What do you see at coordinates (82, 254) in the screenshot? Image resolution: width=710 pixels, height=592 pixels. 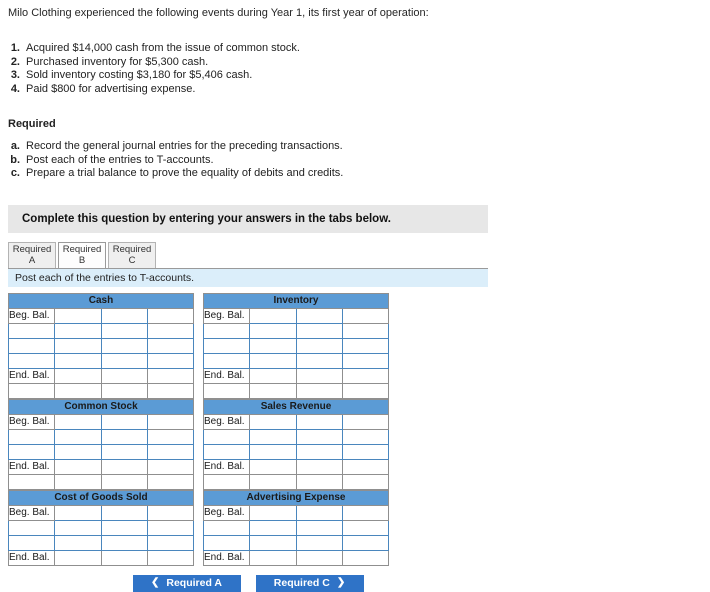 I see `tab-required-b: Required B` at bounding box center [82, 254].